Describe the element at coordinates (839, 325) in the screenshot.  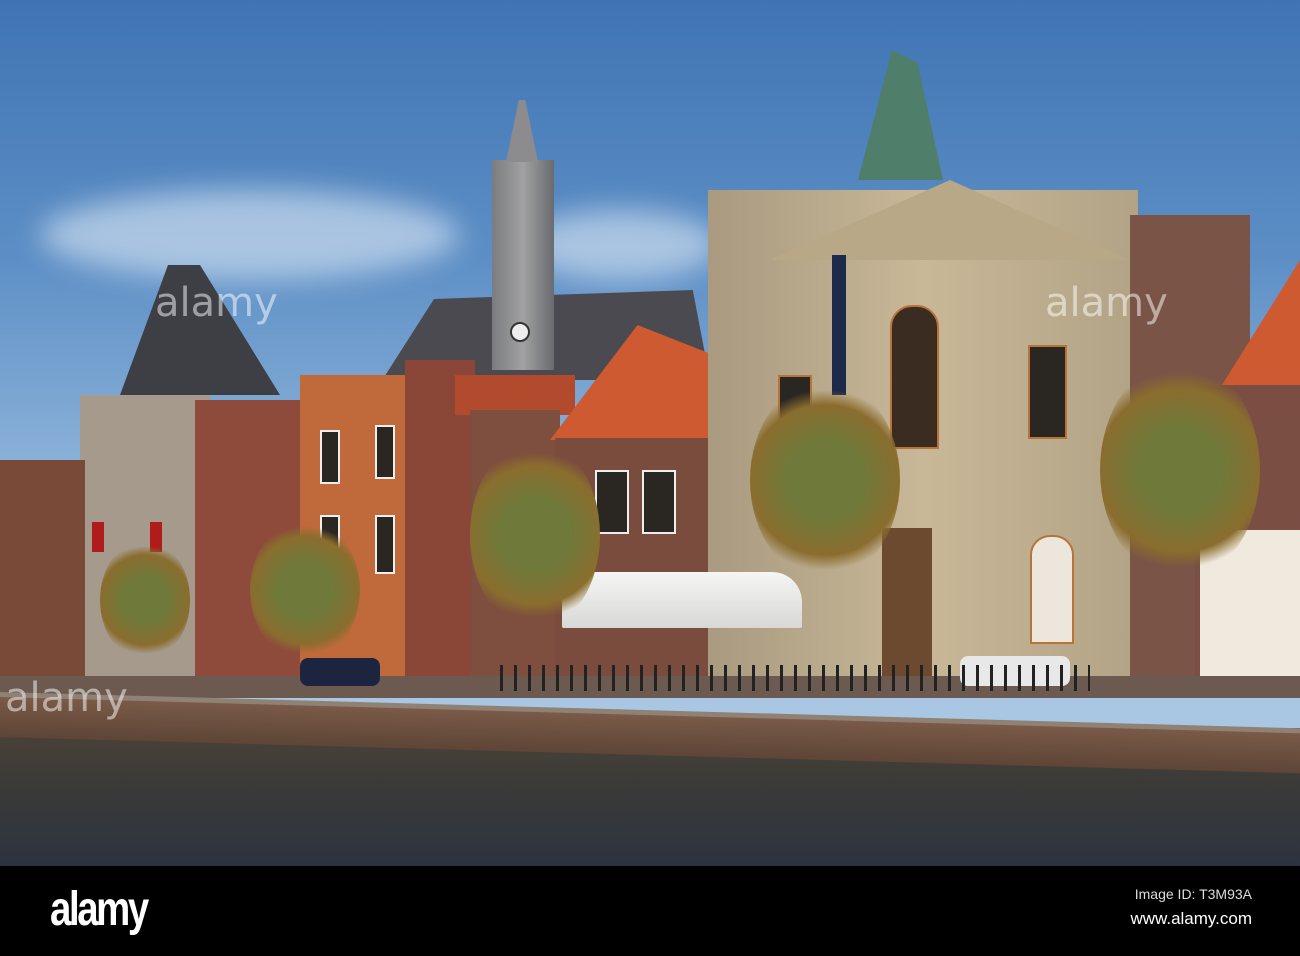
I see `flag` at that location.